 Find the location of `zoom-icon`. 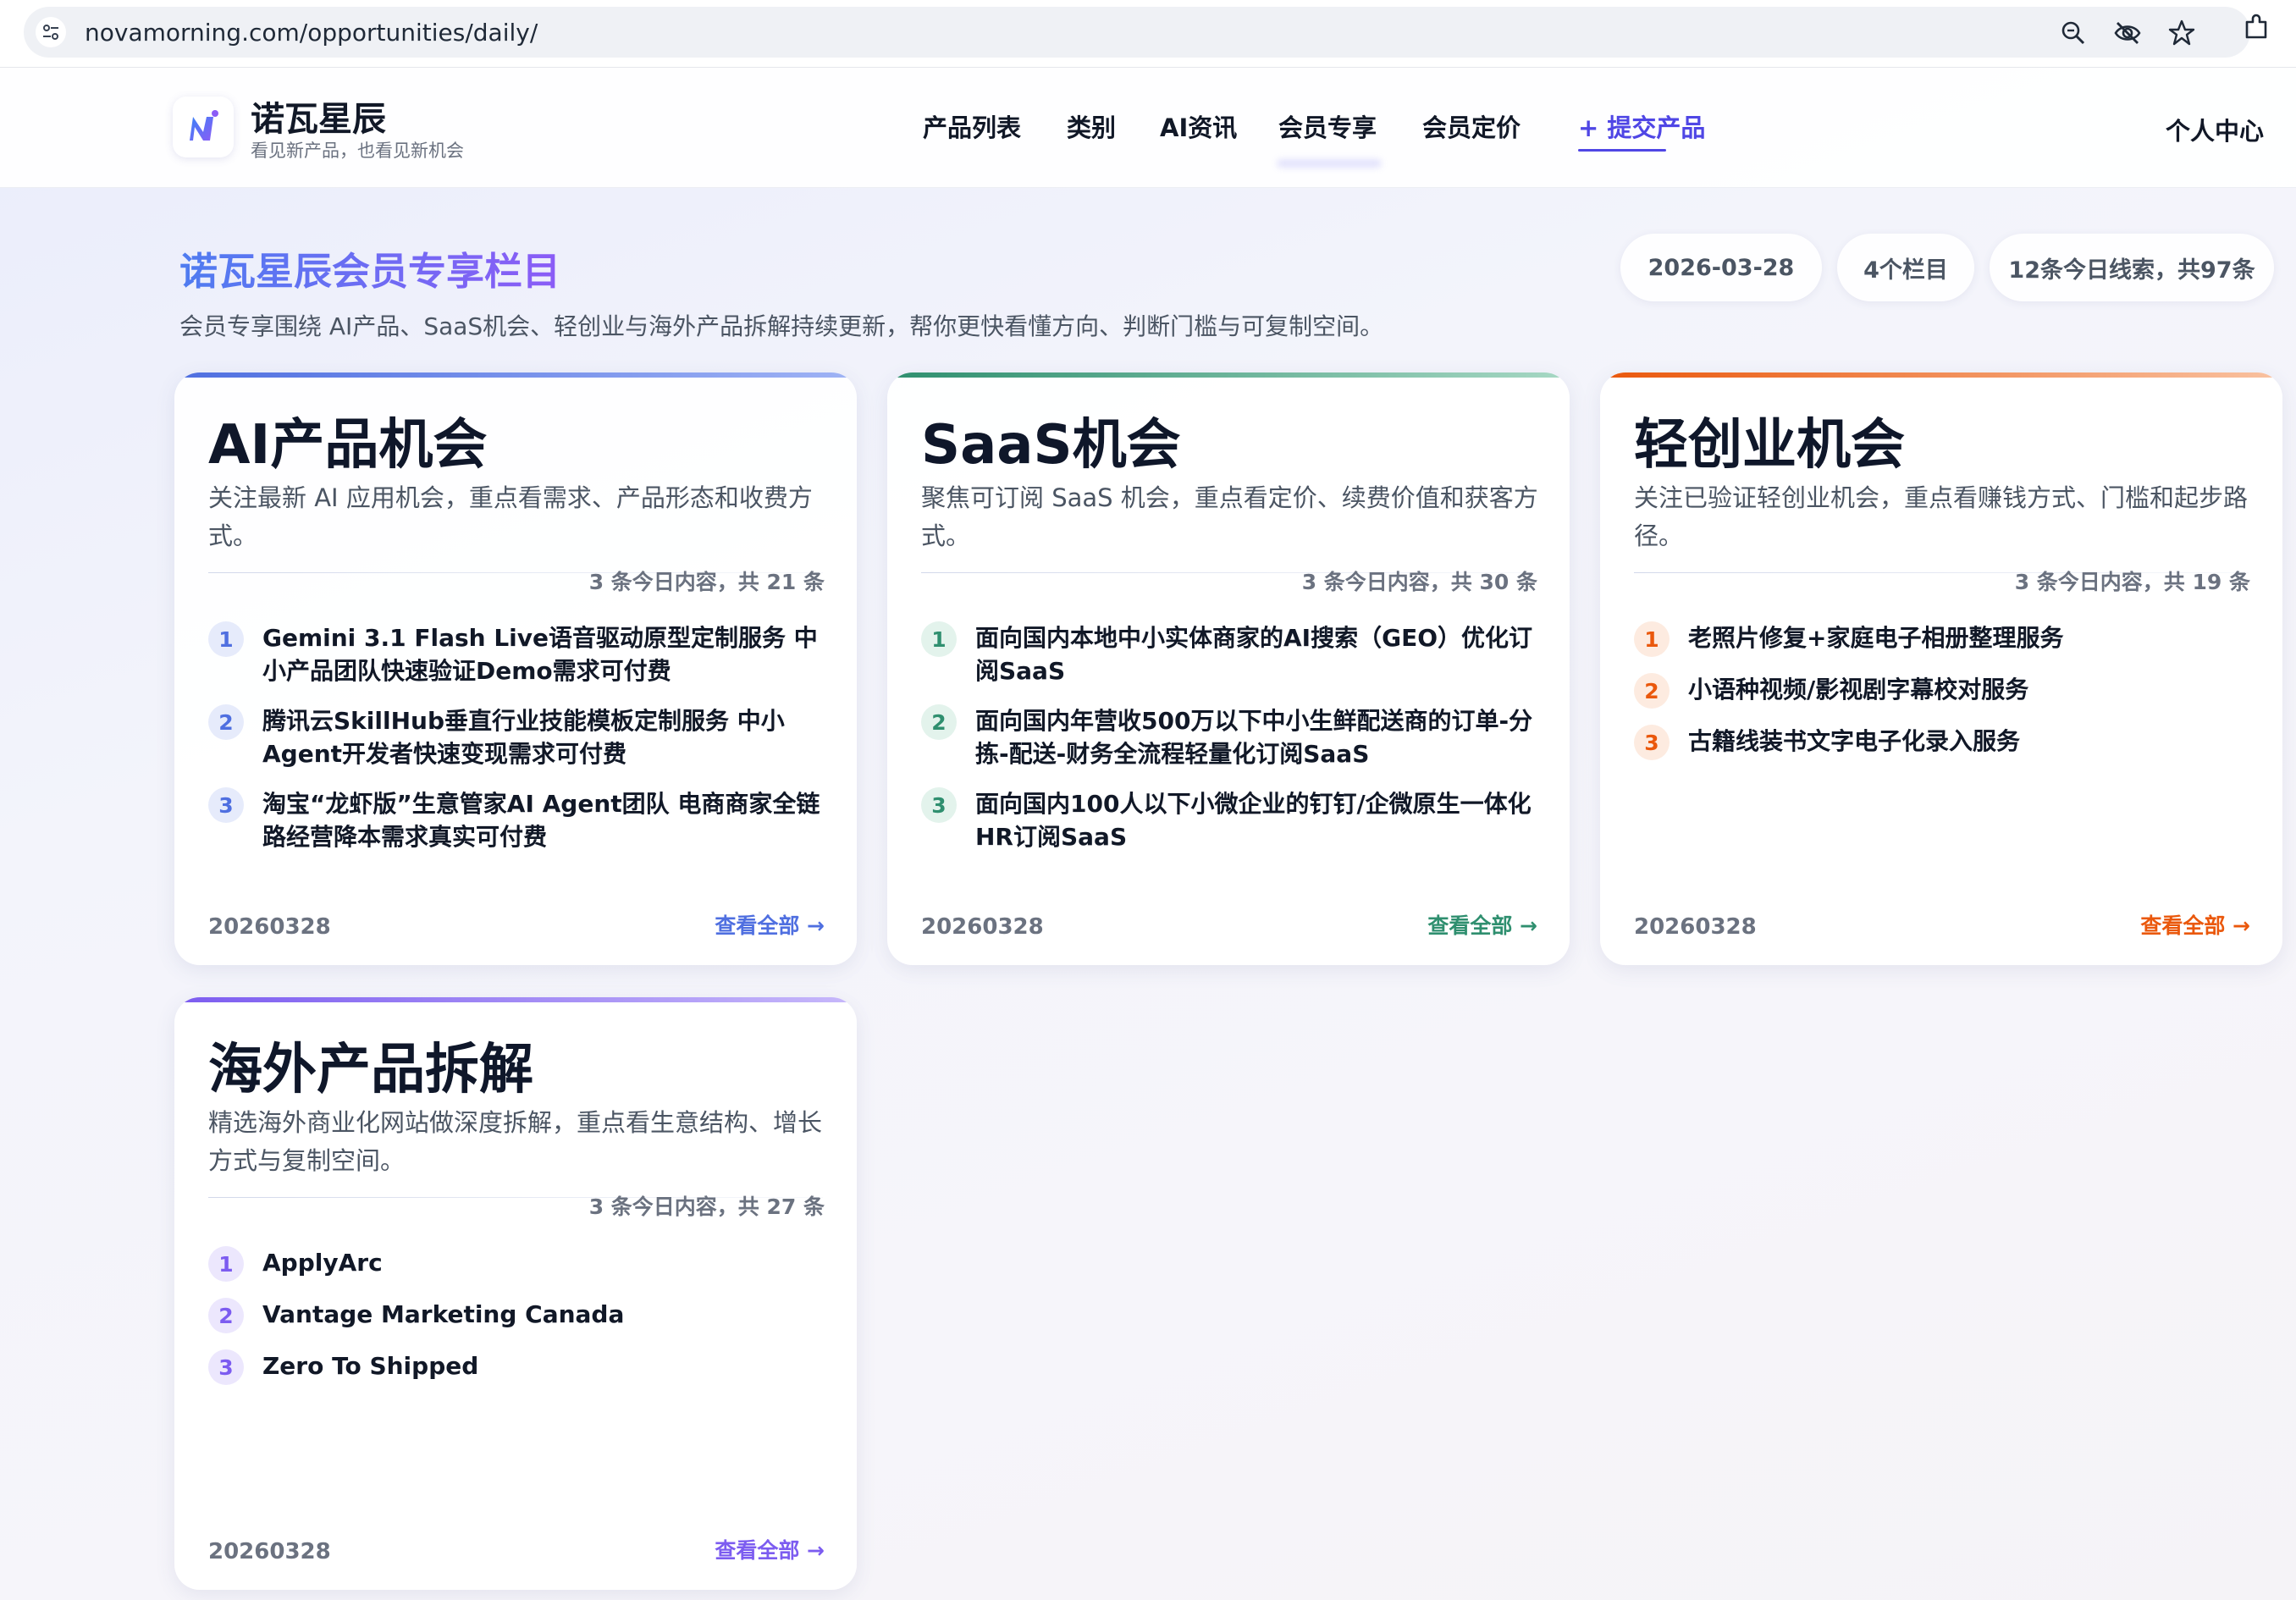

zoom-icon is located at coordinates (2073, 33).